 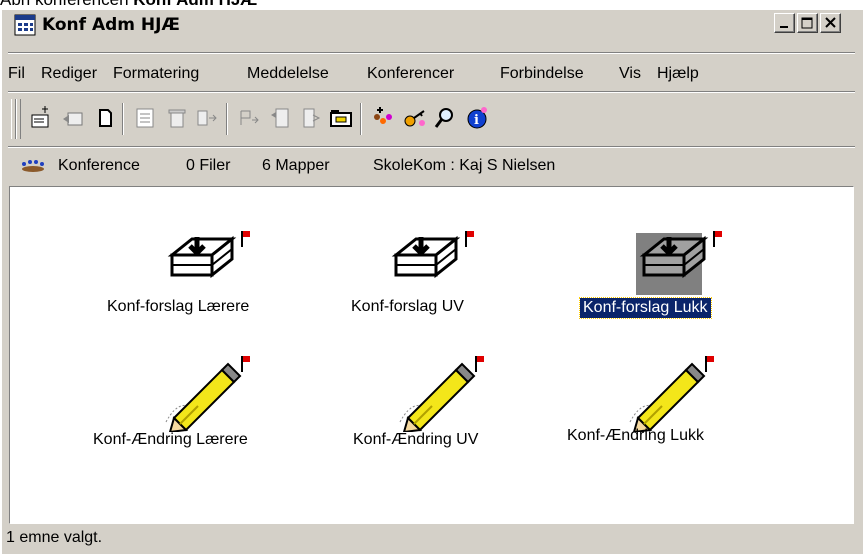 What do you see at coordinates (445, 118) in the screenshot?
I see `search-icon` at bounding box center [445, 118].